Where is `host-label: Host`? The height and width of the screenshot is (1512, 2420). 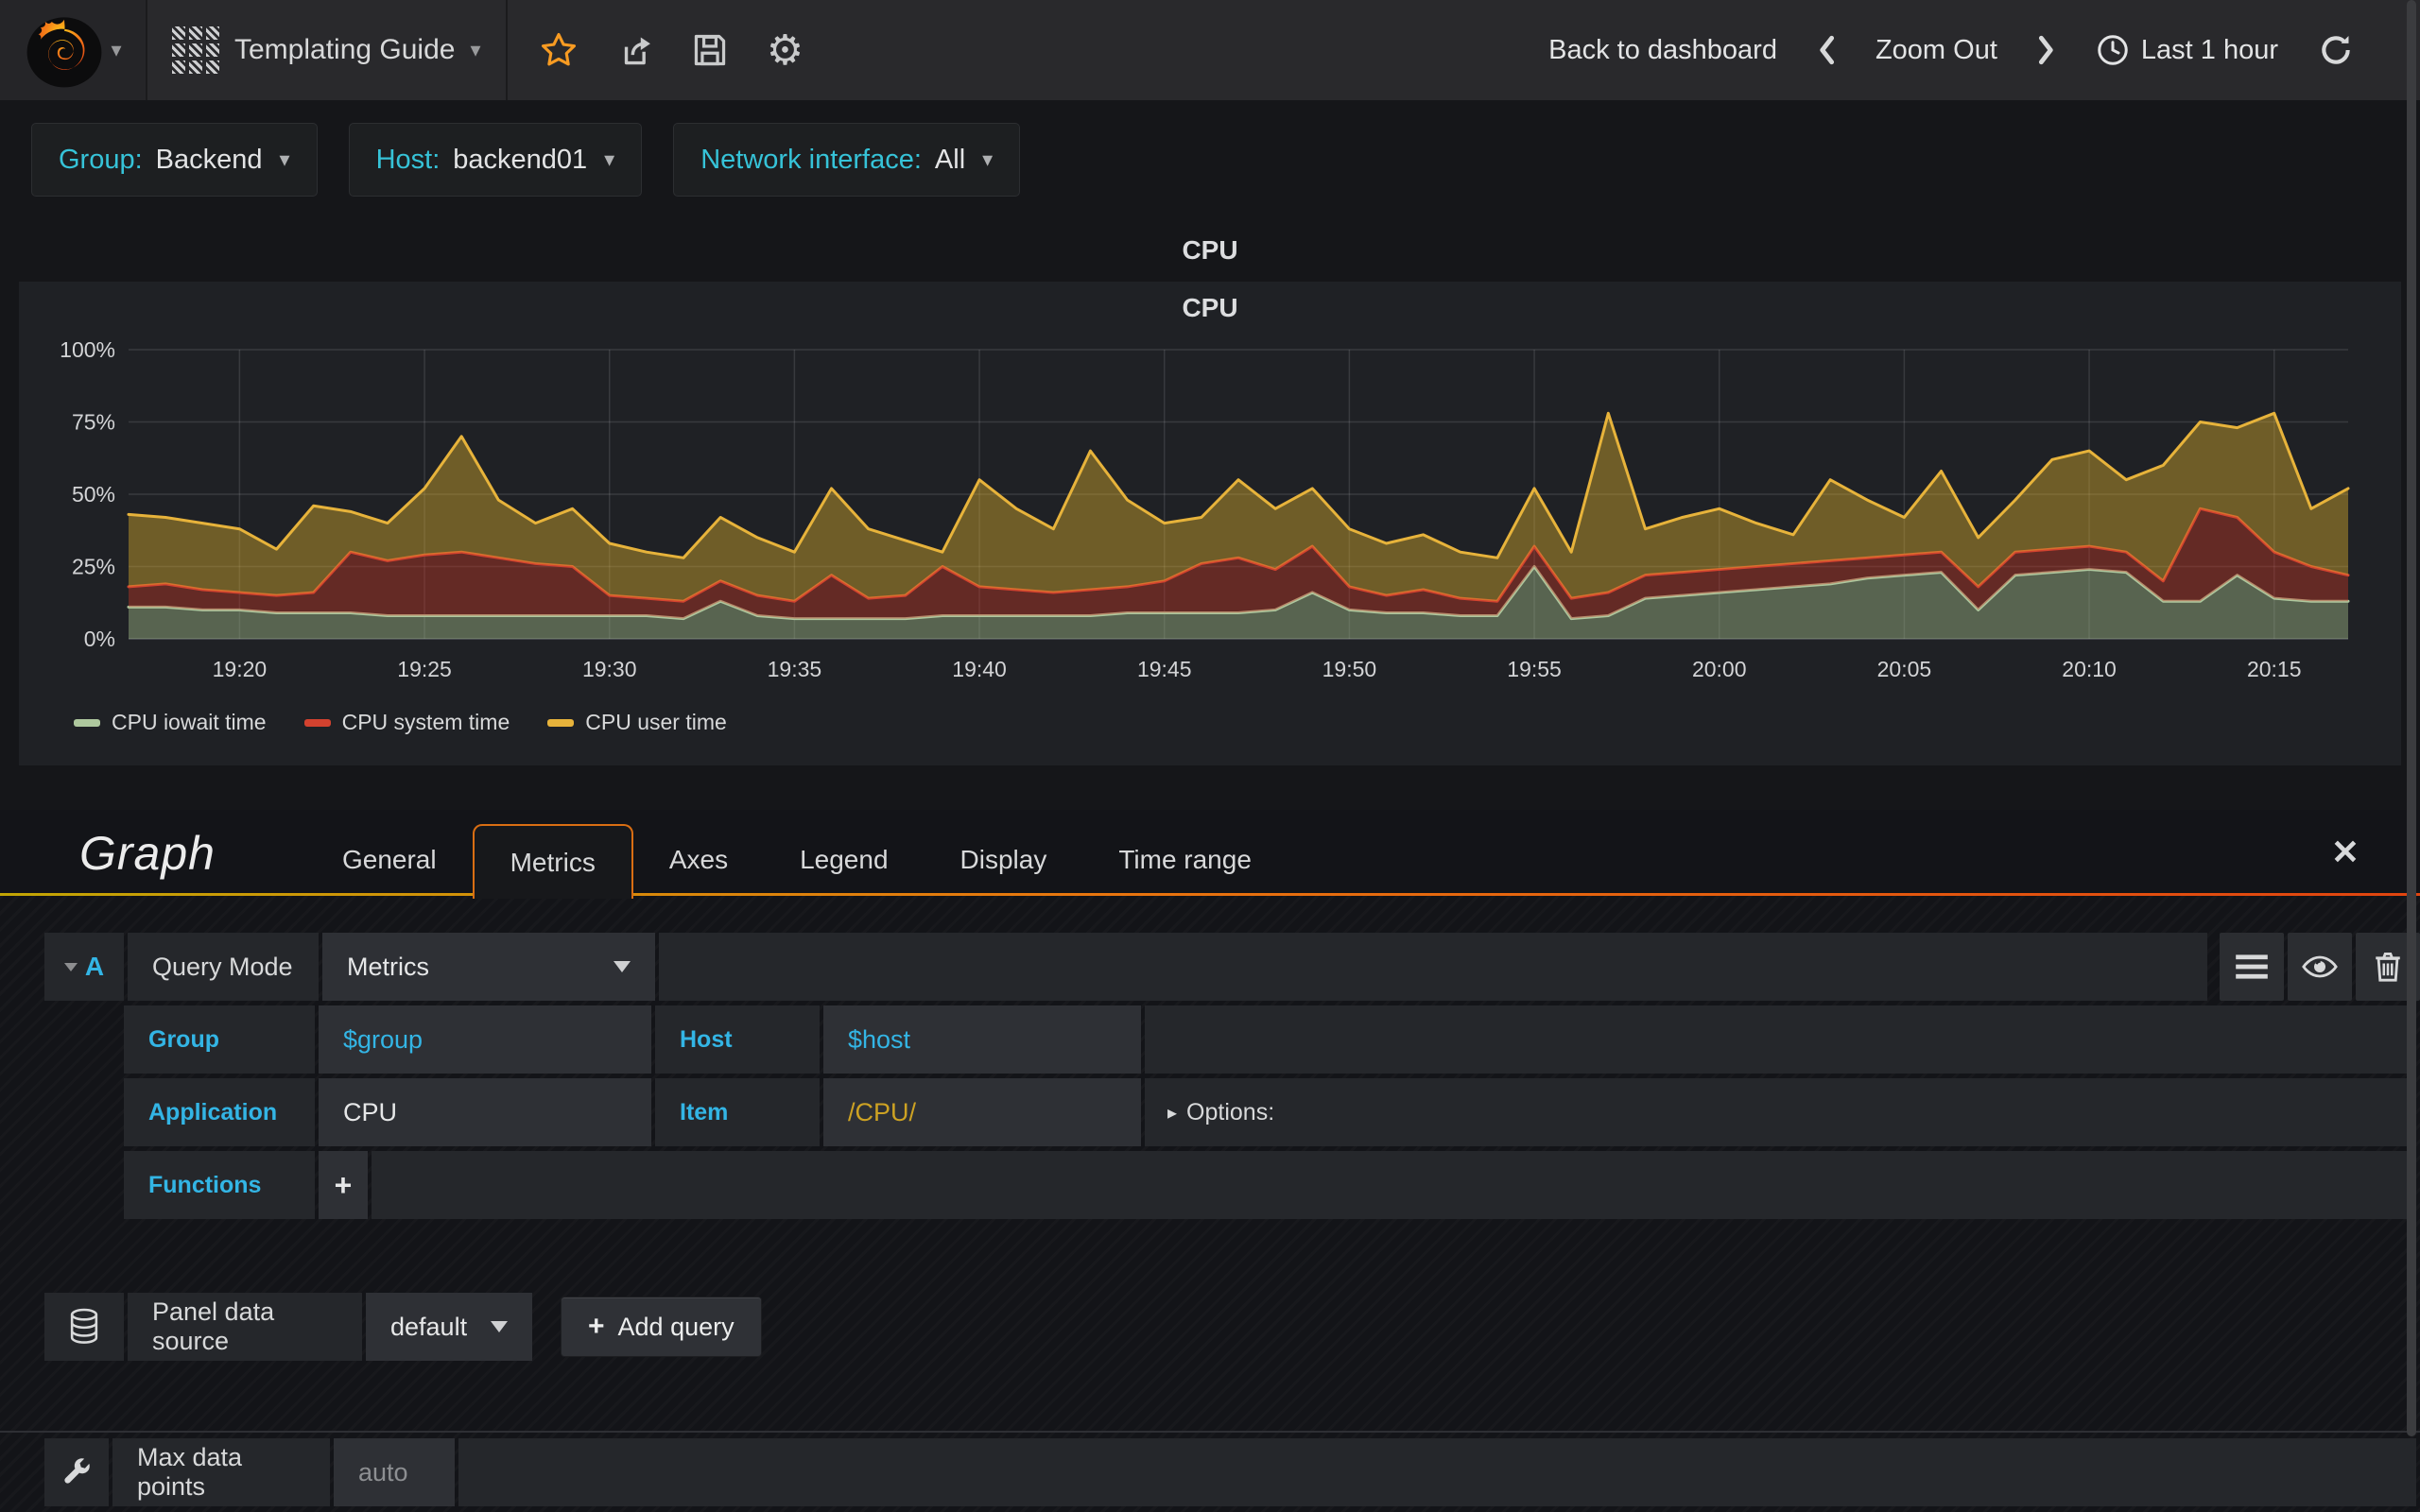
host-label: Host is located at coordinates (737, 1039).